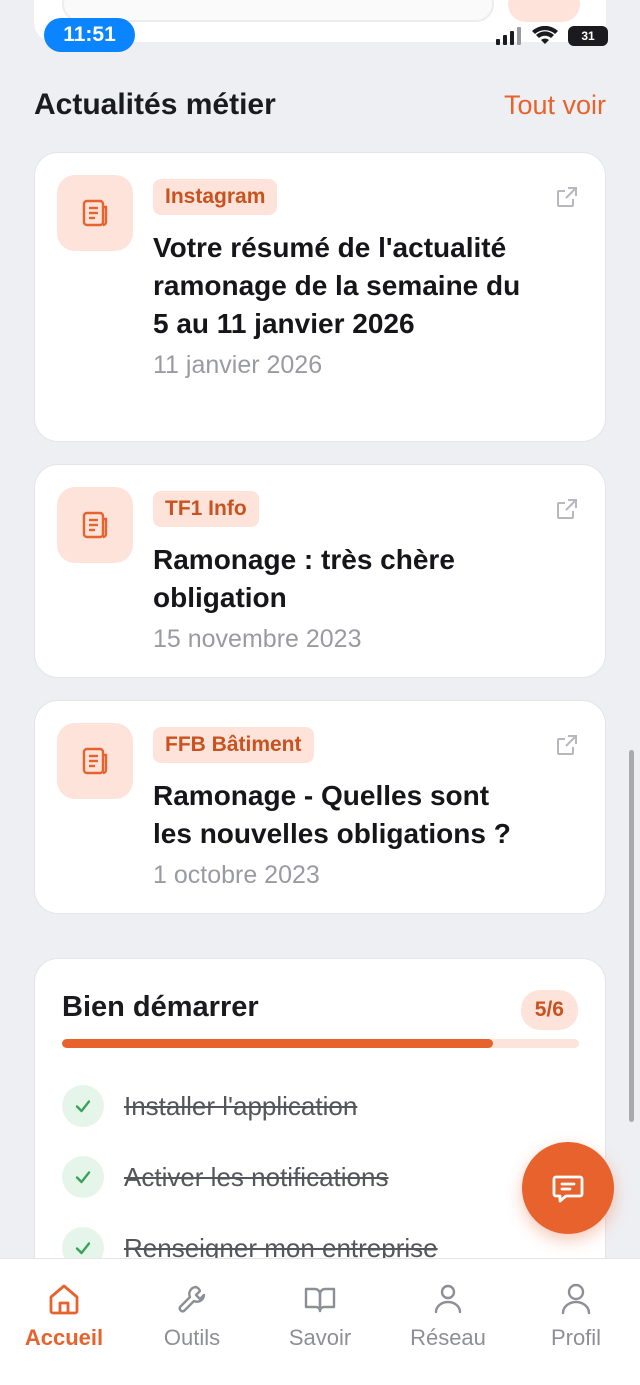 The height and width of the screenshot is (1385, 640). I want to click on progress-bar, so click(320, 1043).